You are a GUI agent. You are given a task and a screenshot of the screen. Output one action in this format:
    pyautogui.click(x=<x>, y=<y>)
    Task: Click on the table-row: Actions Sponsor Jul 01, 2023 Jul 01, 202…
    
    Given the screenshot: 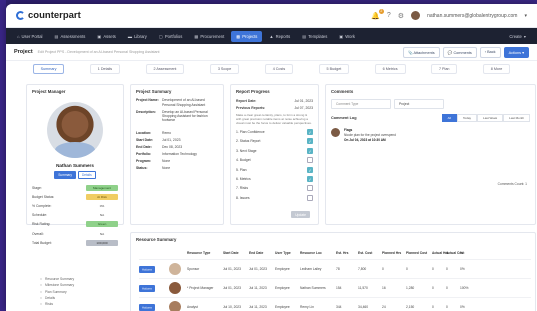 What is the action you would take?
    pyautogui.click(x=335, y=268)
    